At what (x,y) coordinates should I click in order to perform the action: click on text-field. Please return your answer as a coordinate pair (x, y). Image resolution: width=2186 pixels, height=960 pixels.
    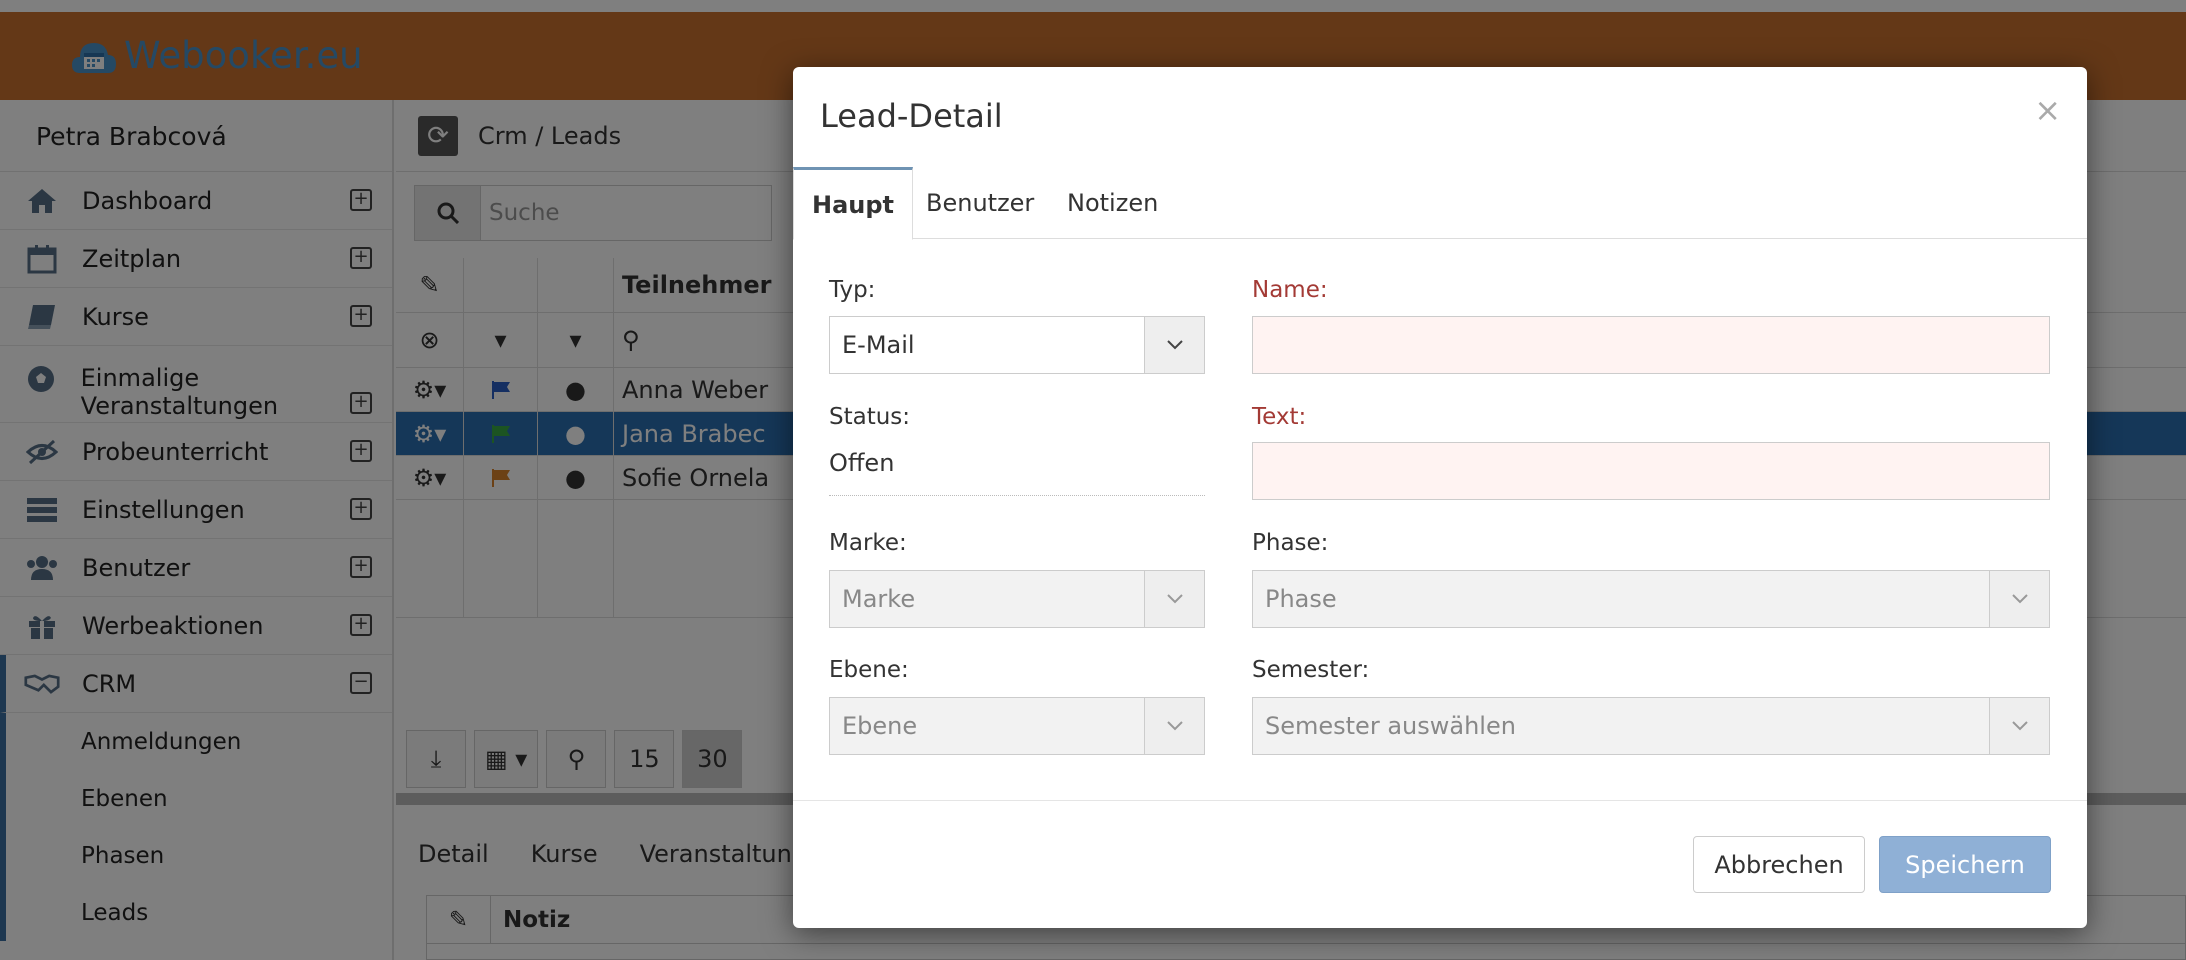
    Looking at the image, I should click on (1651, 471).